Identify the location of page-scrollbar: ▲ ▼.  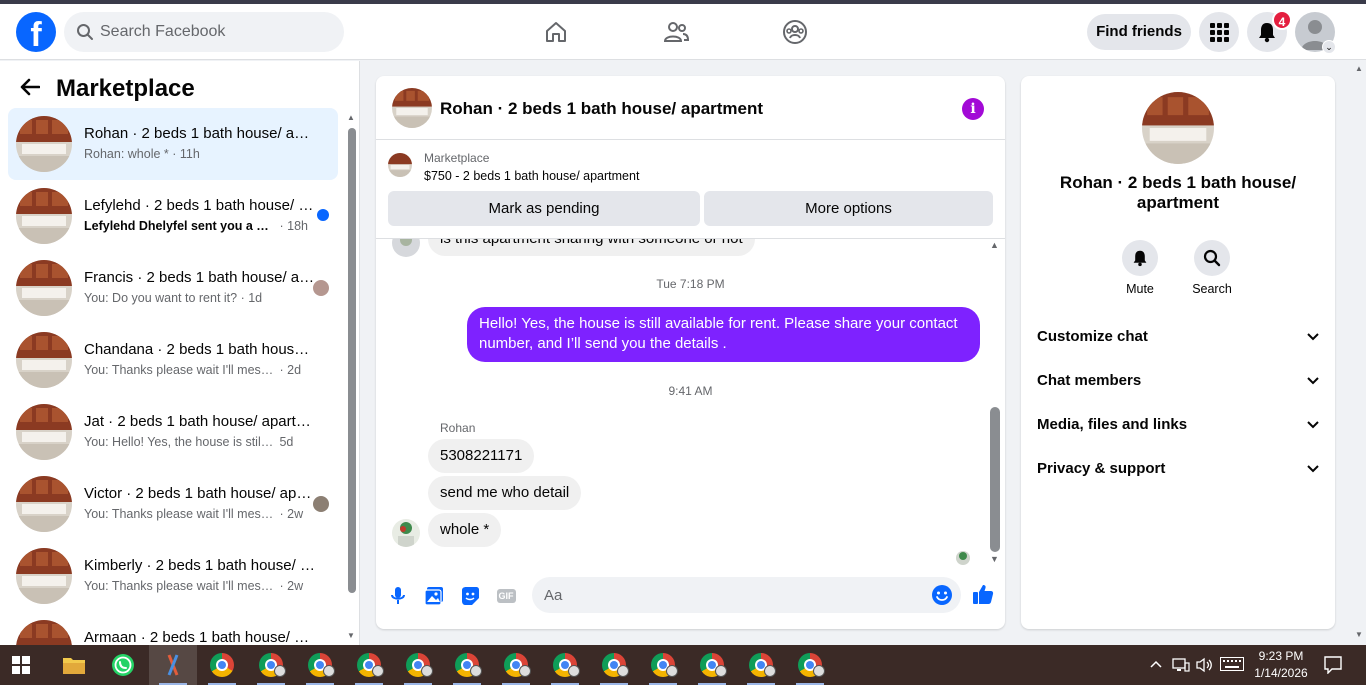
(1359, 352).